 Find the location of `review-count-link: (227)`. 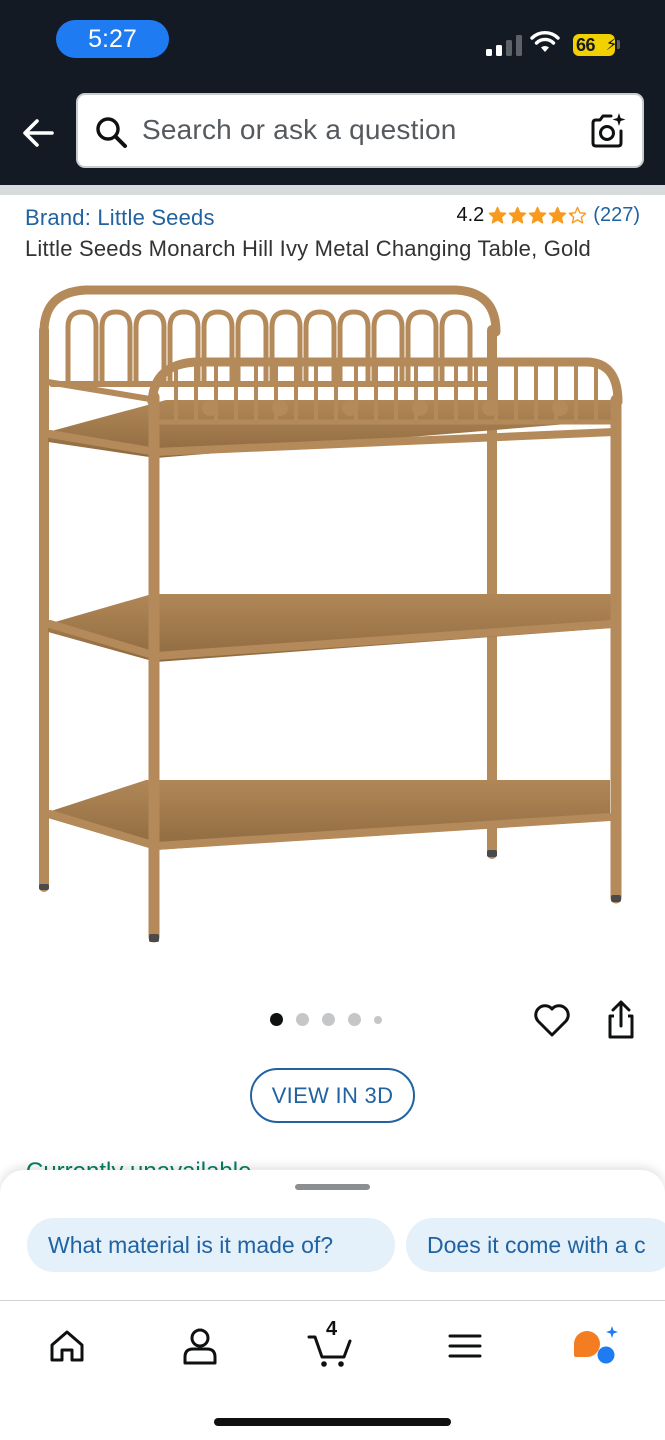

review-count-link: (227) is located at coordinates (616, 215).